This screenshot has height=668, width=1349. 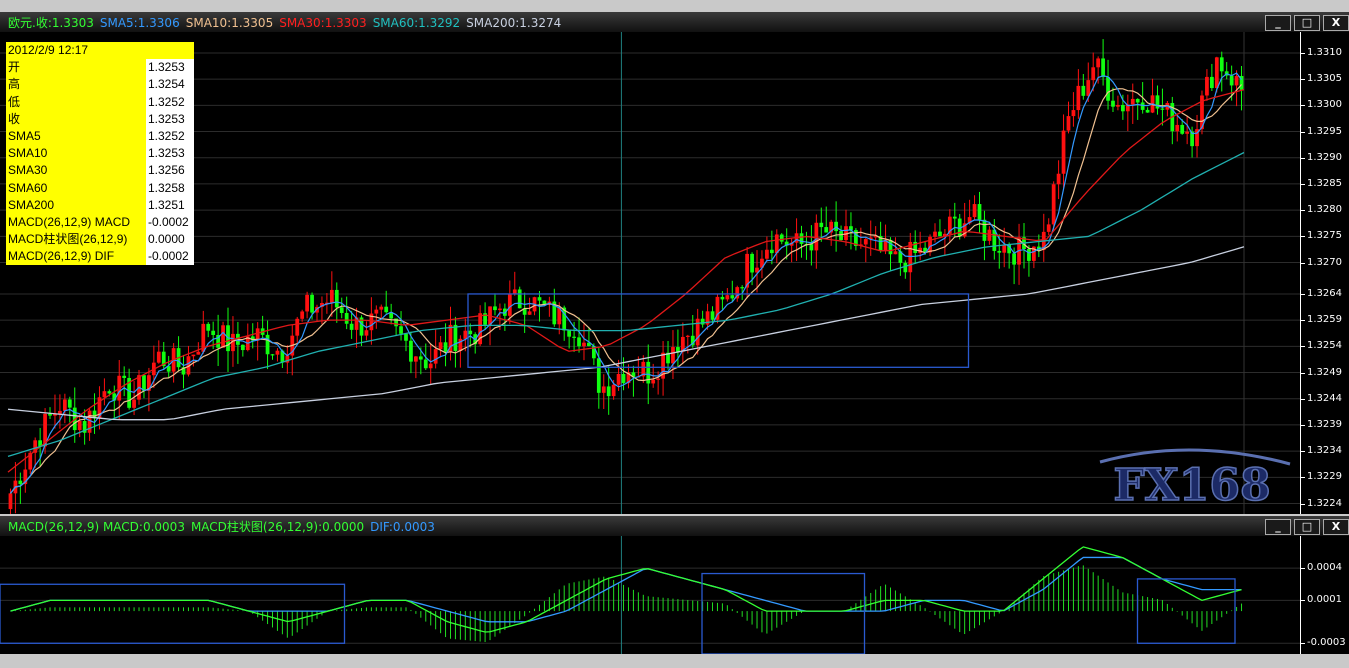 What do you see at coordinates (416, 23) in the screenshot?
I see `price-legend-item: SMA60:1.3292` at bounding box center [416, 23].